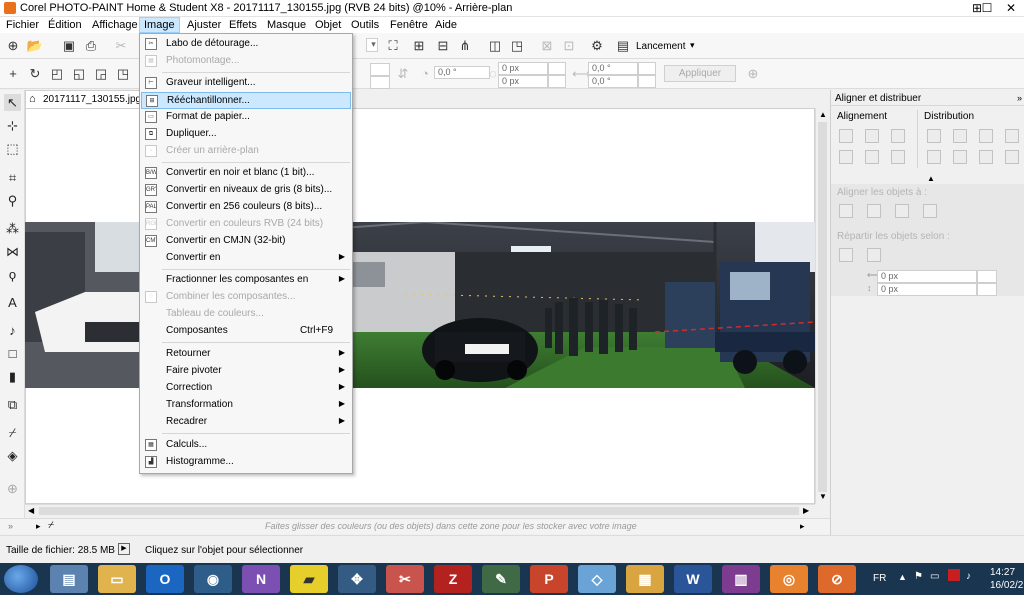 Image resolution: width=1024 pixels, height=595 pixels. I want to click on docker-expand-icon: », so click(1019, 98).